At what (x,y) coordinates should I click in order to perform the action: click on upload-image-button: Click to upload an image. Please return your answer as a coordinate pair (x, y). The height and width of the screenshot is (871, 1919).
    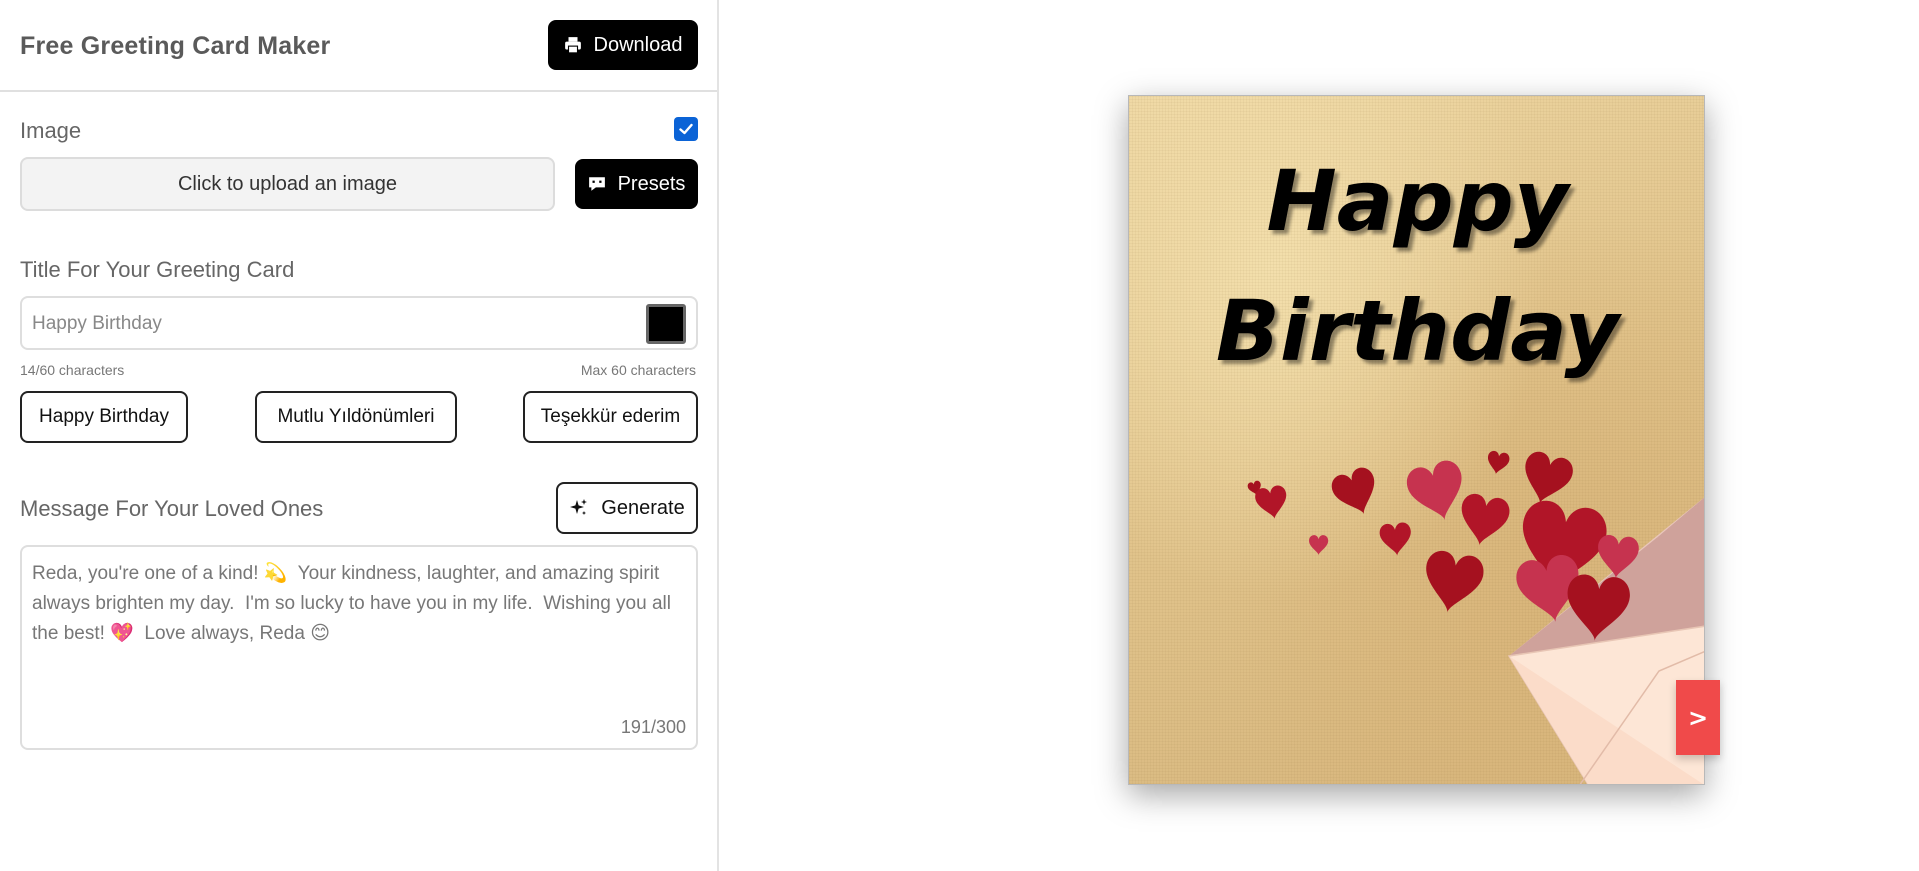
    Looking at the image, I should click on (287, 184).